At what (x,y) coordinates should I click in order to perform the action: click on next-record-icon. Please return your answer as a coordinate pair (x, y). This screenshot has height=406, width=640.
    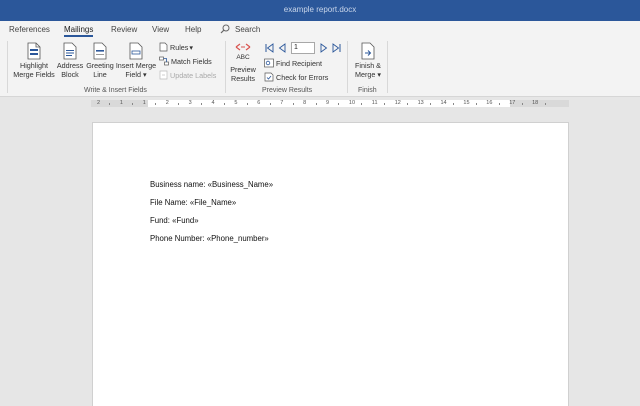
    Looking at the image, I should click on (324, 48).